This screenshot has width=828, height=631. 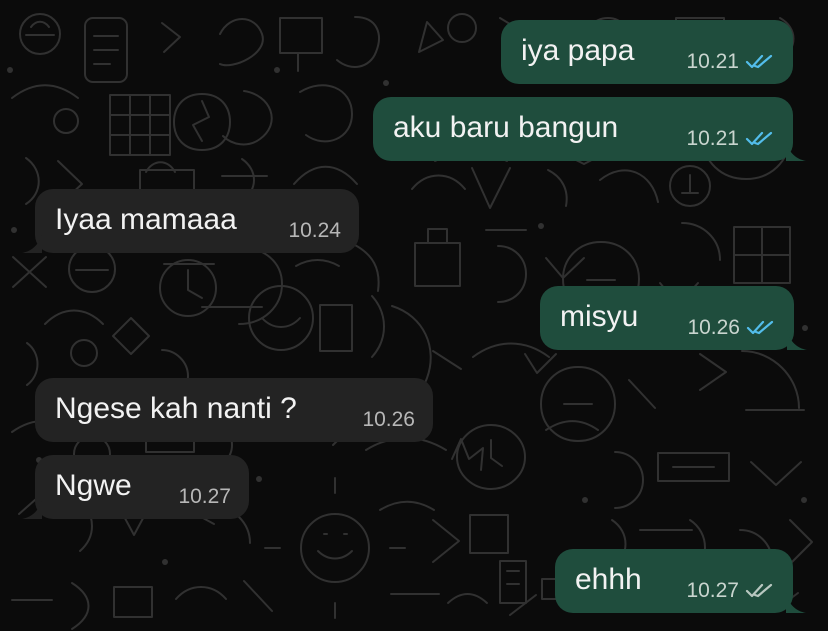 What do you see at coordinates (608, 579) in the screenshot?
I see `message-text: ehhh` at bounding box center [608, 579].